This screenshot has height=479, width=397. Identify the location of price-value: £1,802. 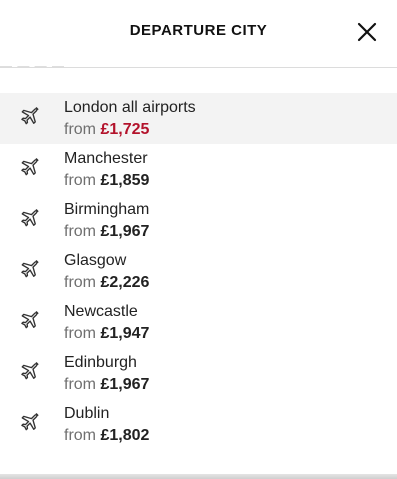
(125, 435).